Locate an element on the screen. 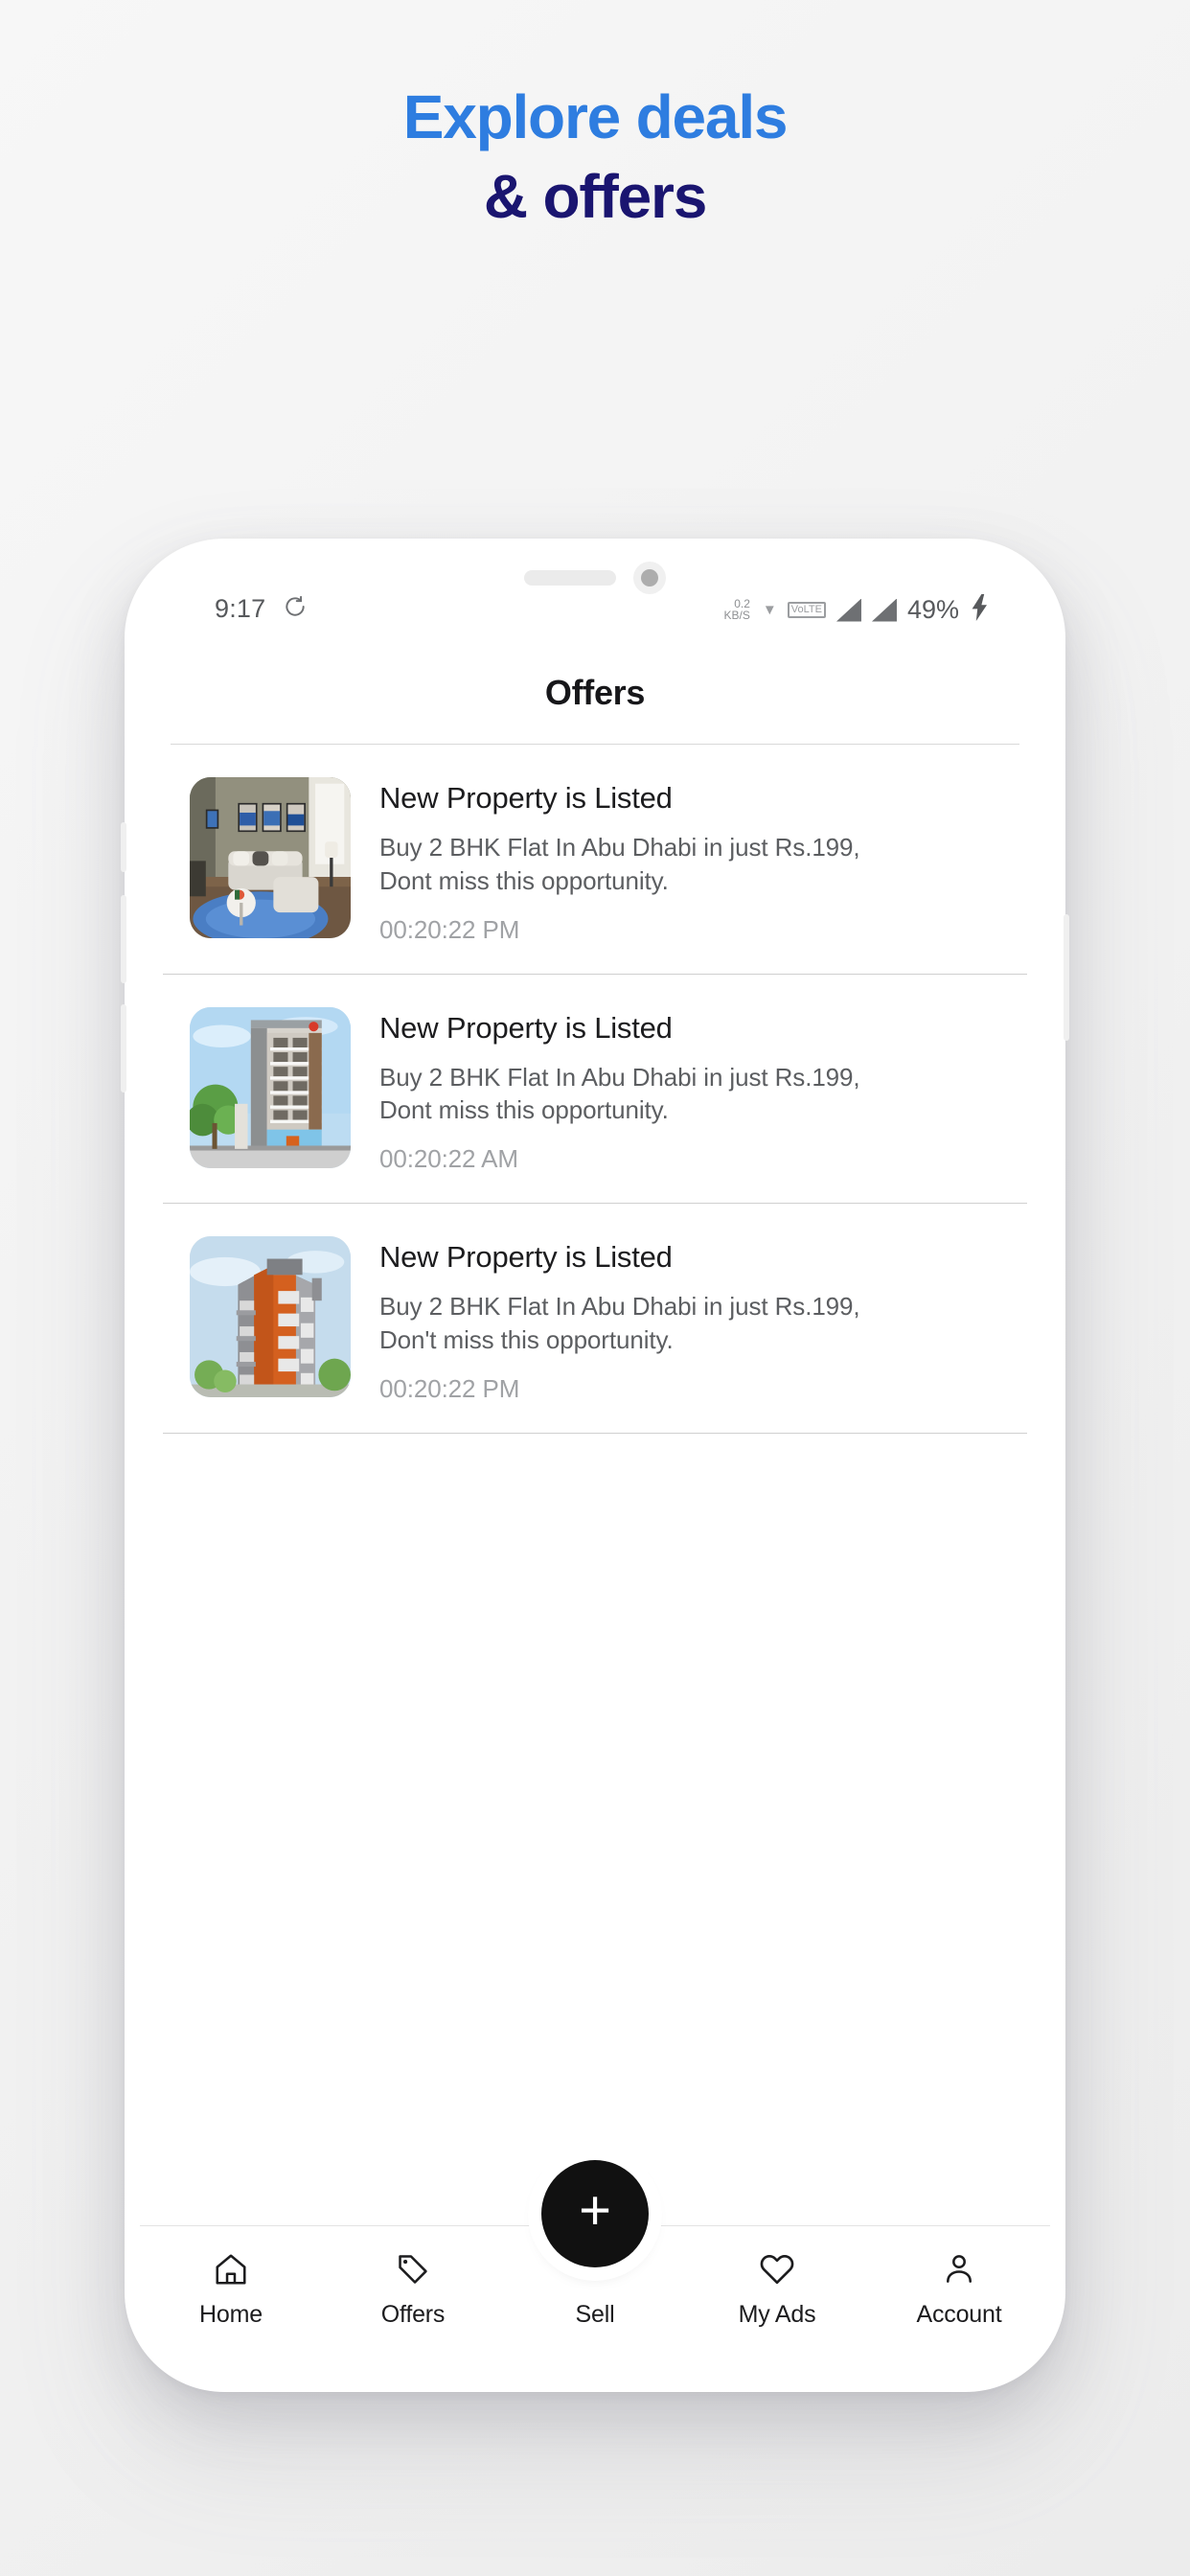 The image size is (1190, 2576). nav-item-home: Home is located at coordinates (231, 2289).